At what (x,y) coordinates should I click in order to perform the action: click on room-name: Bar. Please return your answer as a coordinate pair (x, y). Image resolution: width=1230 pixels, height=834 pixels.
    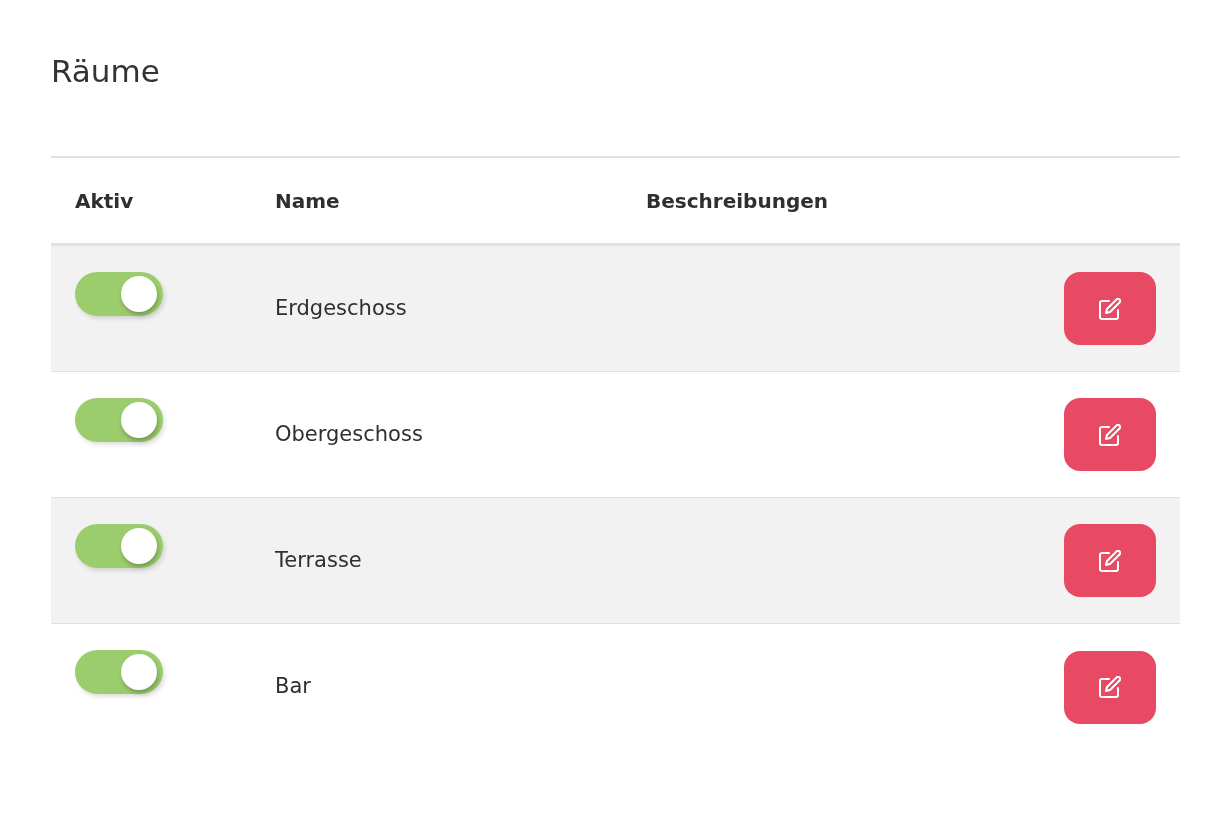
    Looking at the image, I should click on (293, 686).